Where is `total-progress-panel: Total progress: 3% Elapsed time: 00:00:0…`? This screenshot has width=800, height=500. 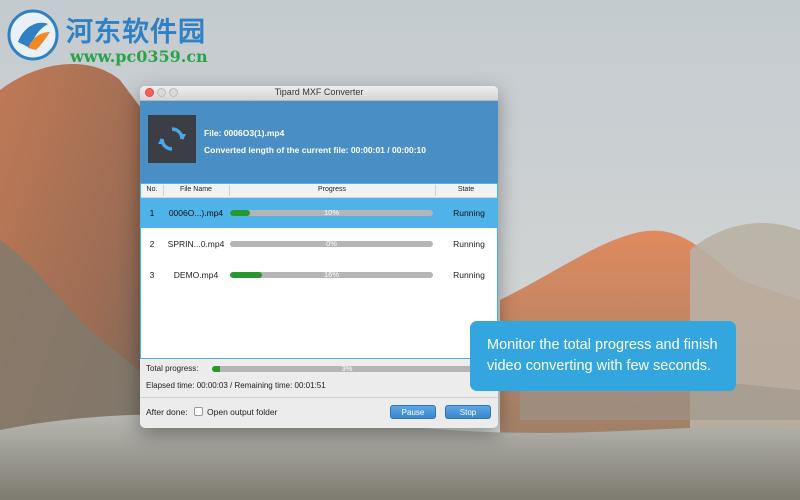
total-progress-panel: Total progress: 3% Elapsed time: 00:00:0… is located at coordinates (319, 378).